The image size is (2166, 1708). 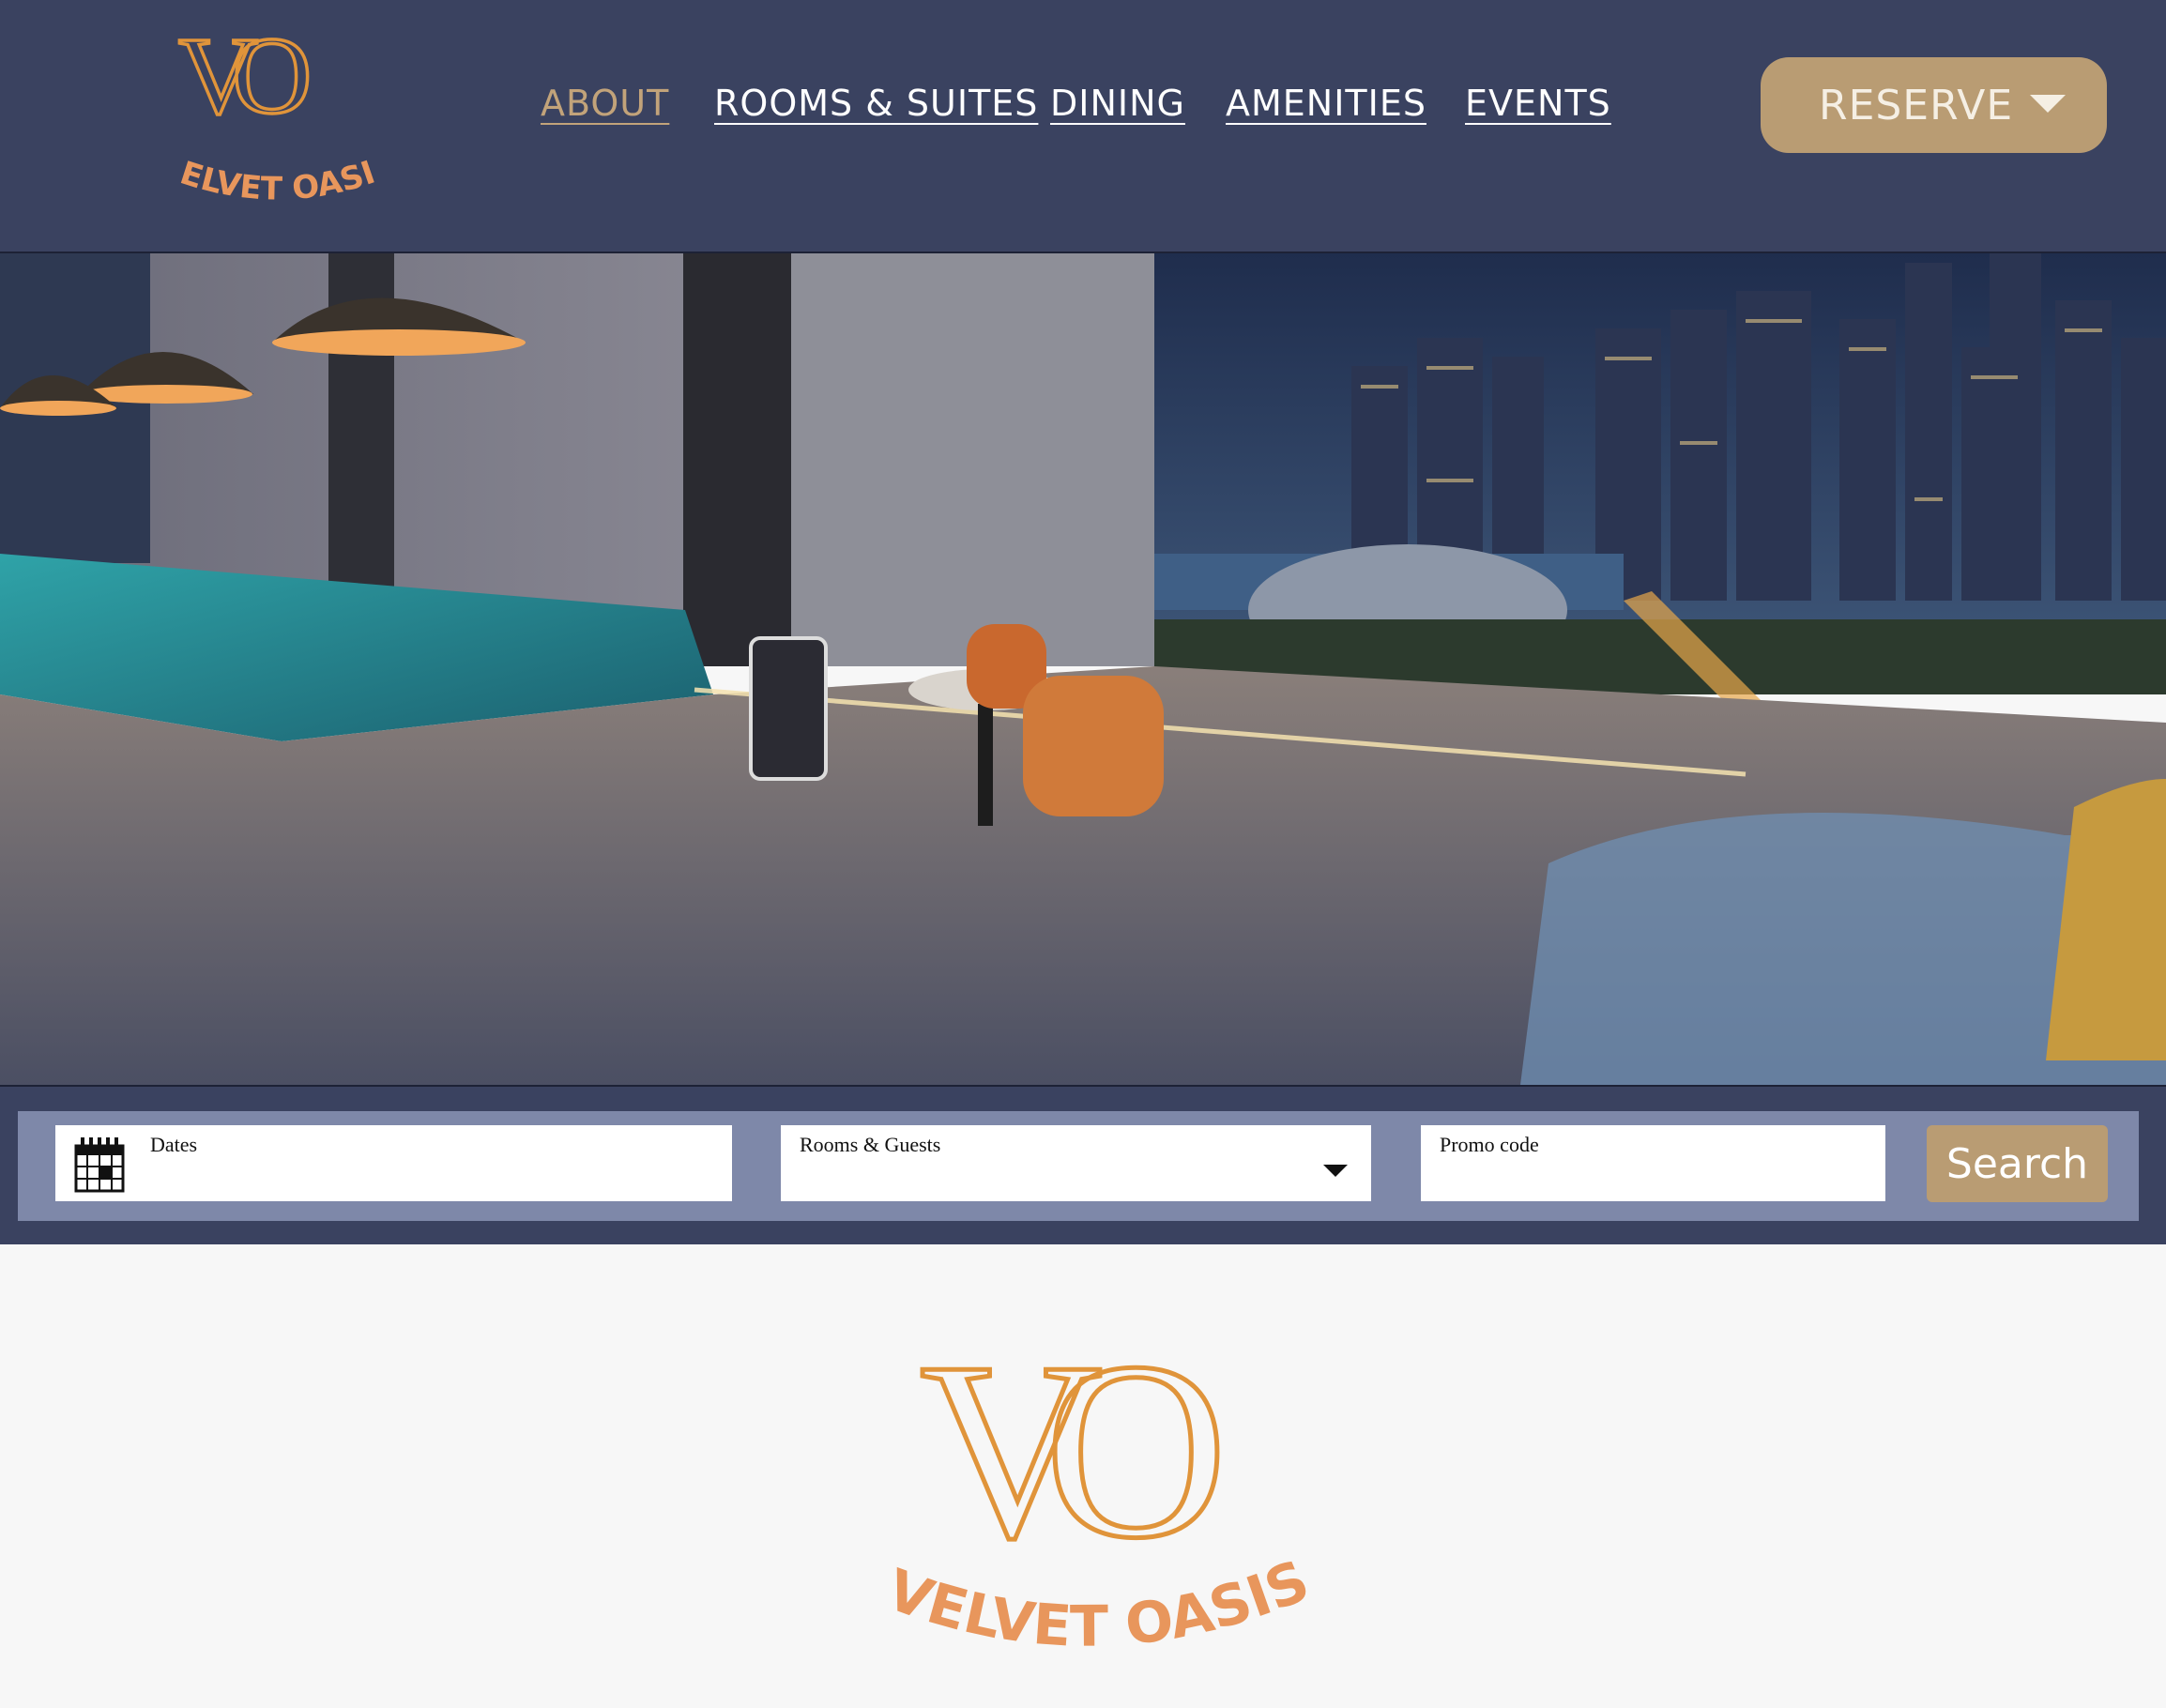 I want to click on reserve-button: RESERVE, so click(x=1934, y=105).